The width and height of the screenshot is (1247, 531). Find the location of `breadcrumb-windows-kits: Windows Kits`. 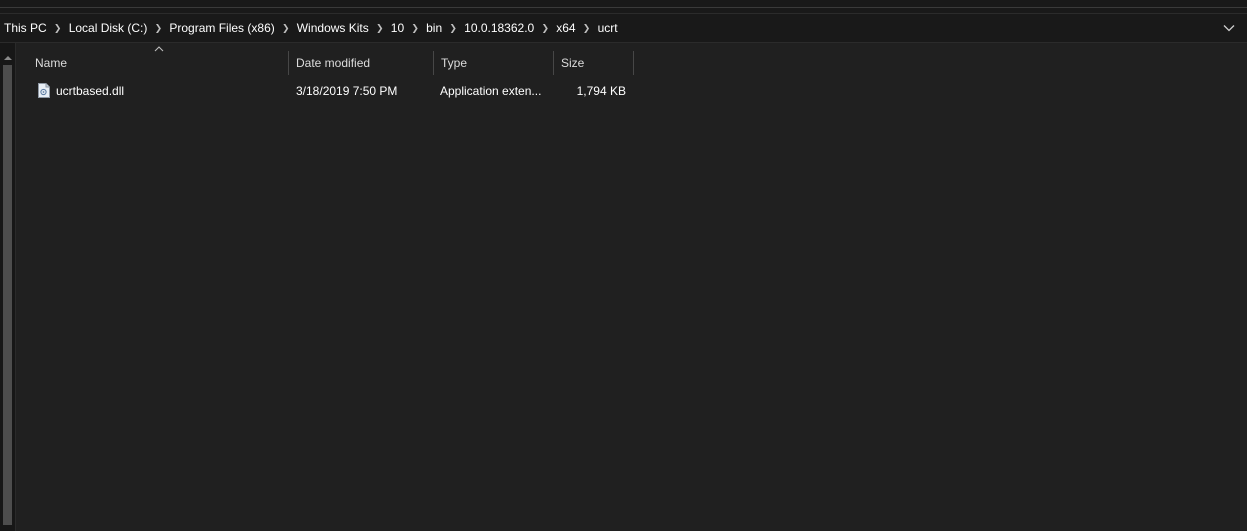

breadcrumb-windows-kits: Windows Kits is located at coordinates (333, 28).